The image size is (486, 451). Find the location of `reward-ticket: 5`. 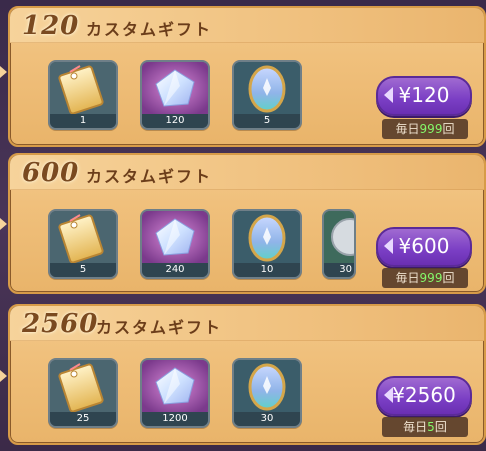

reward-ticket: 5 is located at coordinates (83, 244).